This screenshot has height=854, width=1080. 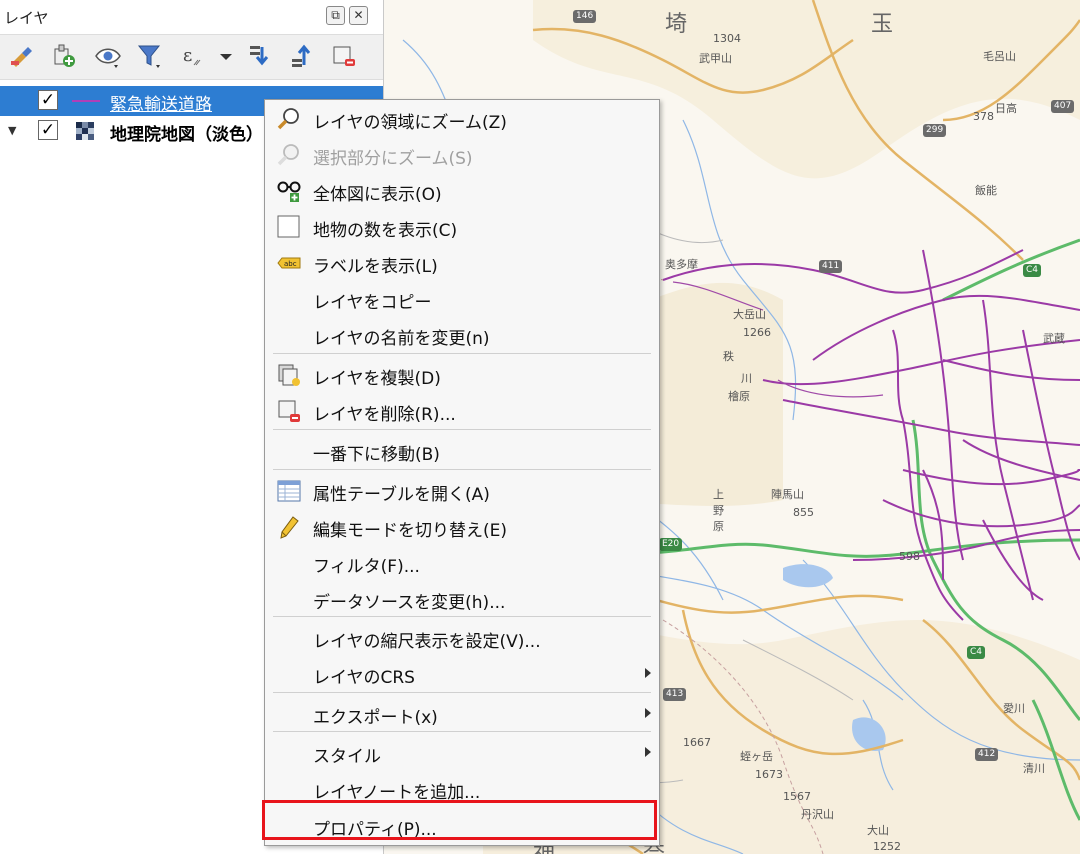 I want to click on menu-item-styles: スタイル, so click(x=462, y=753).